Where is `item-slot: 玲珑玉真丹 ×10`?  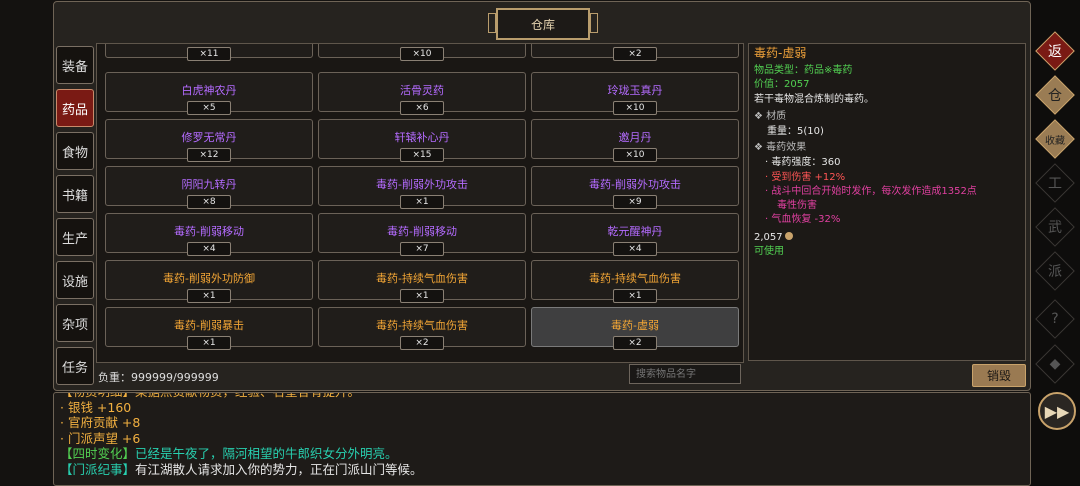
item-slot: 玲珑玉真丹 ×10 is located at coordinates (635, 93).